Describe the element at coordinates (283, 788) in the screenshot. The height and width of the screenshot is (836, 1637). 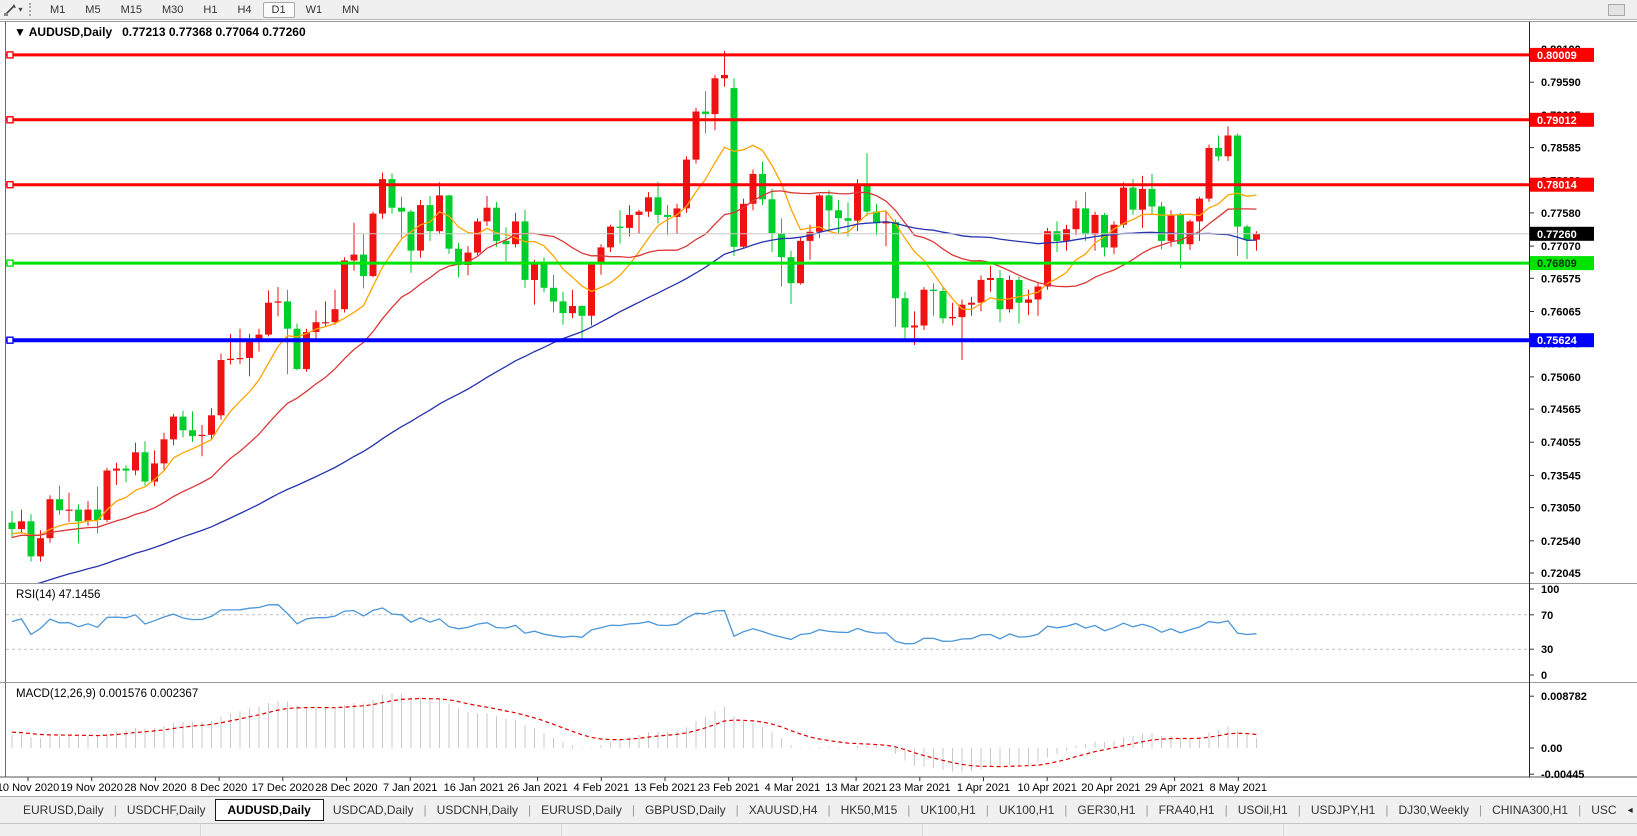
I see `date-axis-label: 17 Dec 2020` at that location.